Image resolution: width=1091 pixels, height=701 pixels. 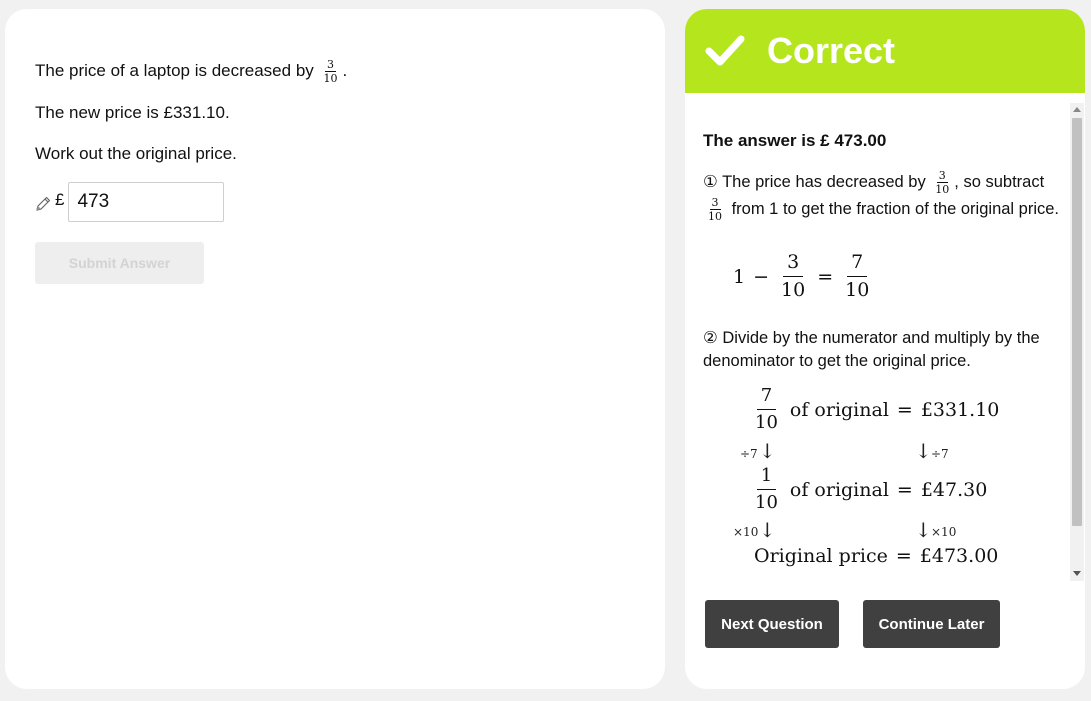 I want to click on scroll-down-icon, so click(x=1077, y=573).